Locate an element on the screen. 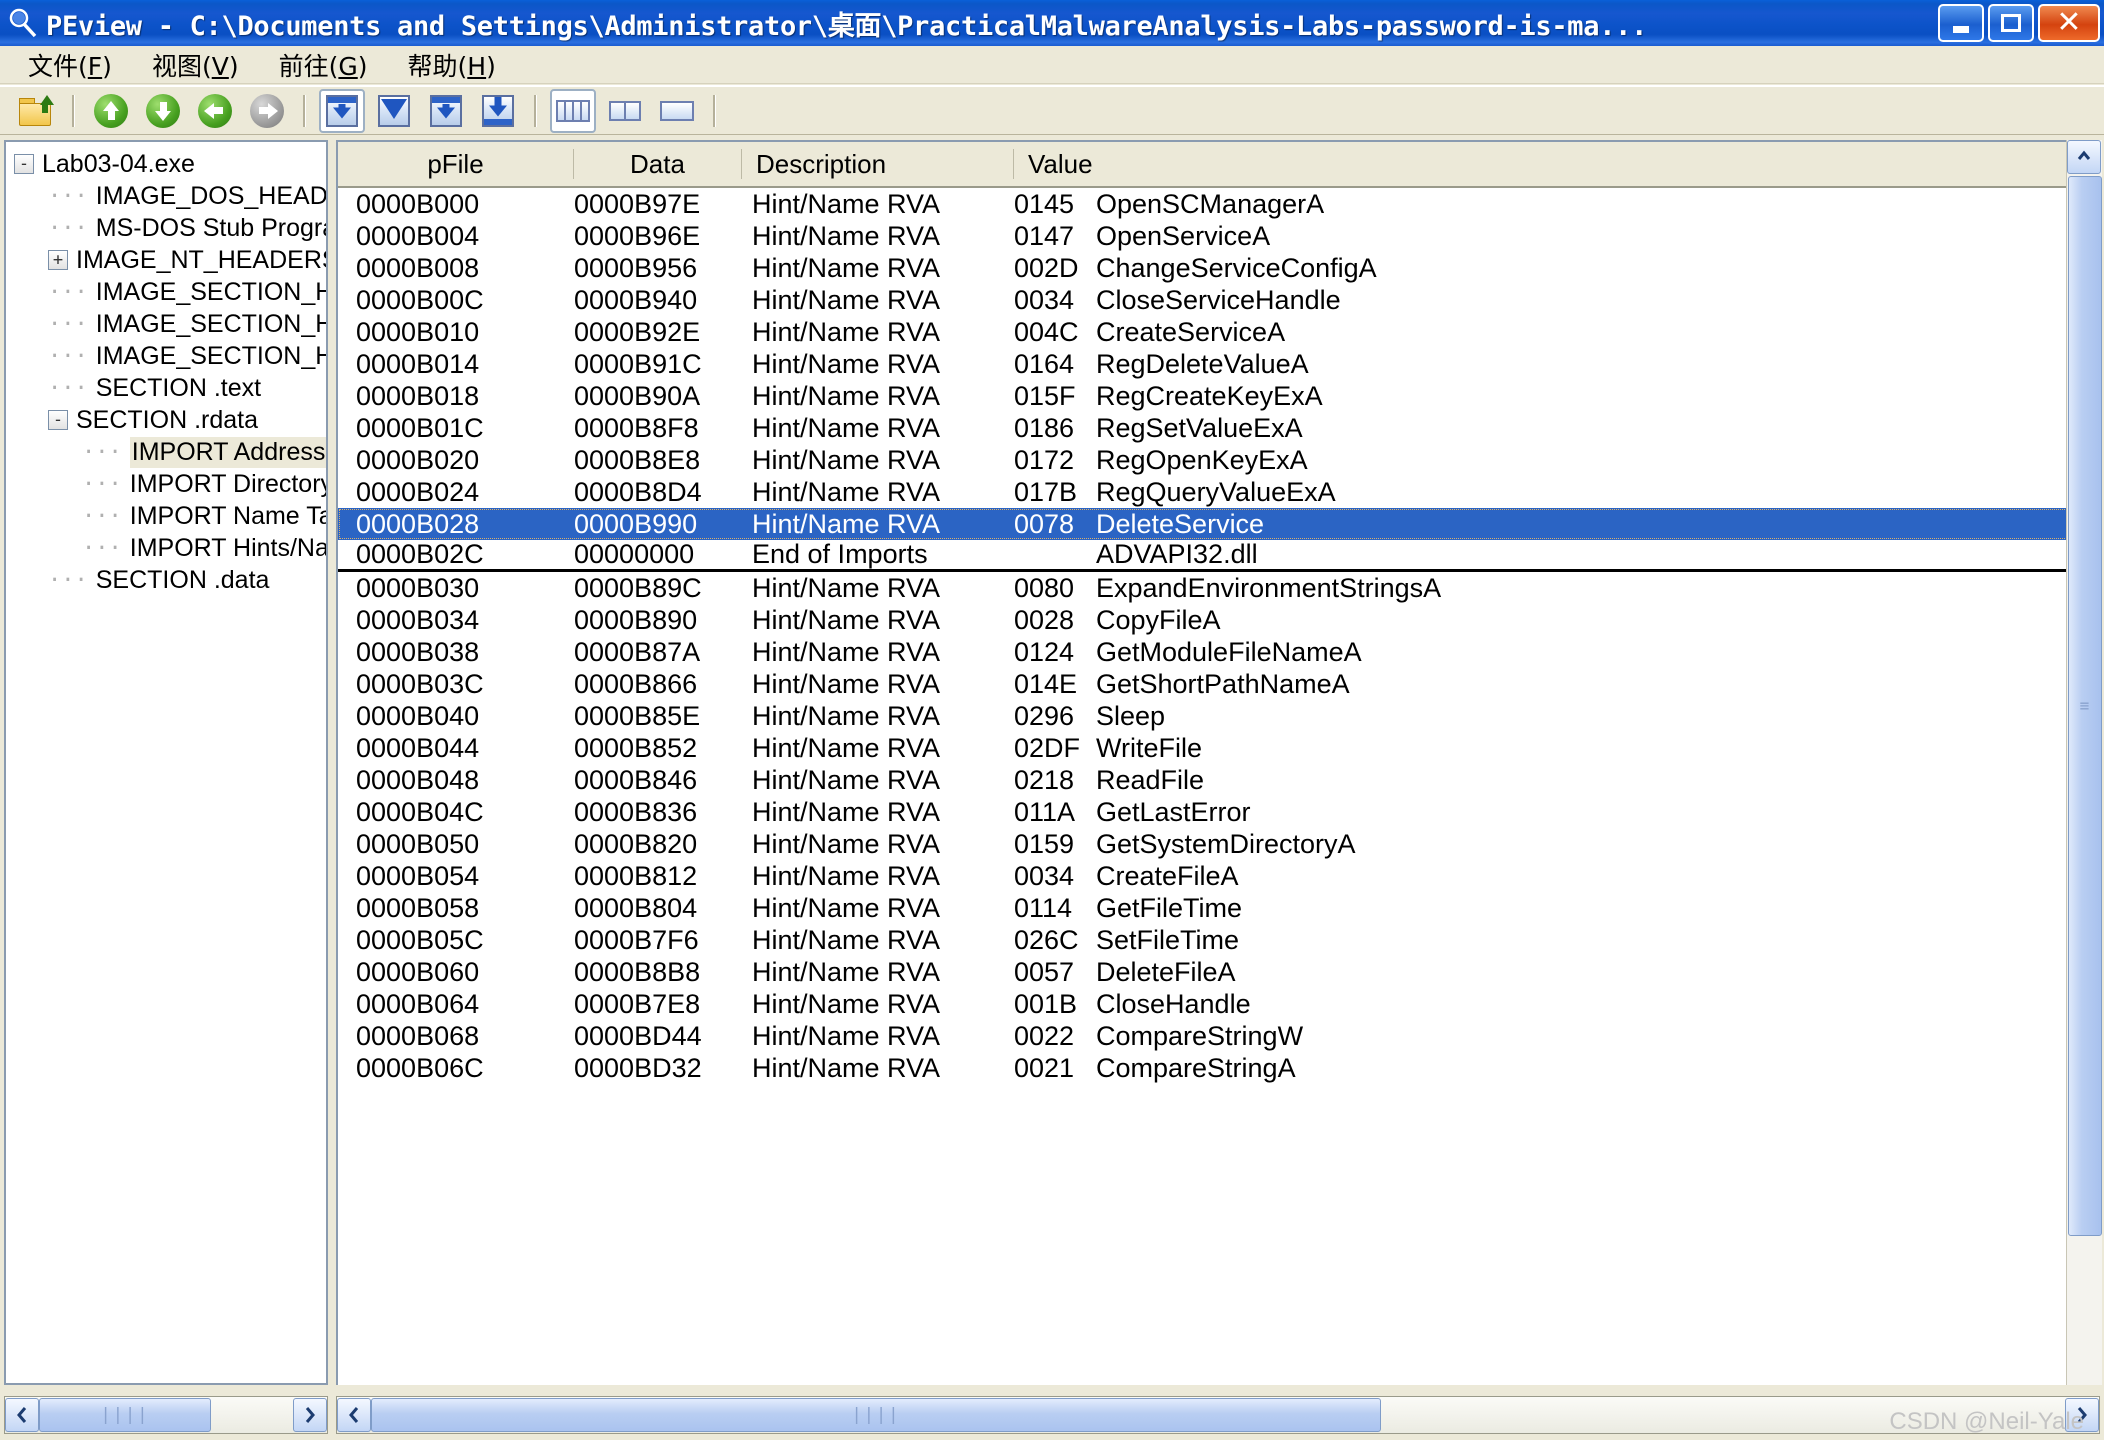 Image resolution: width=2104 pixels, height=1440 pixels. scroll-up-button is located at coordinates (2084, 157).